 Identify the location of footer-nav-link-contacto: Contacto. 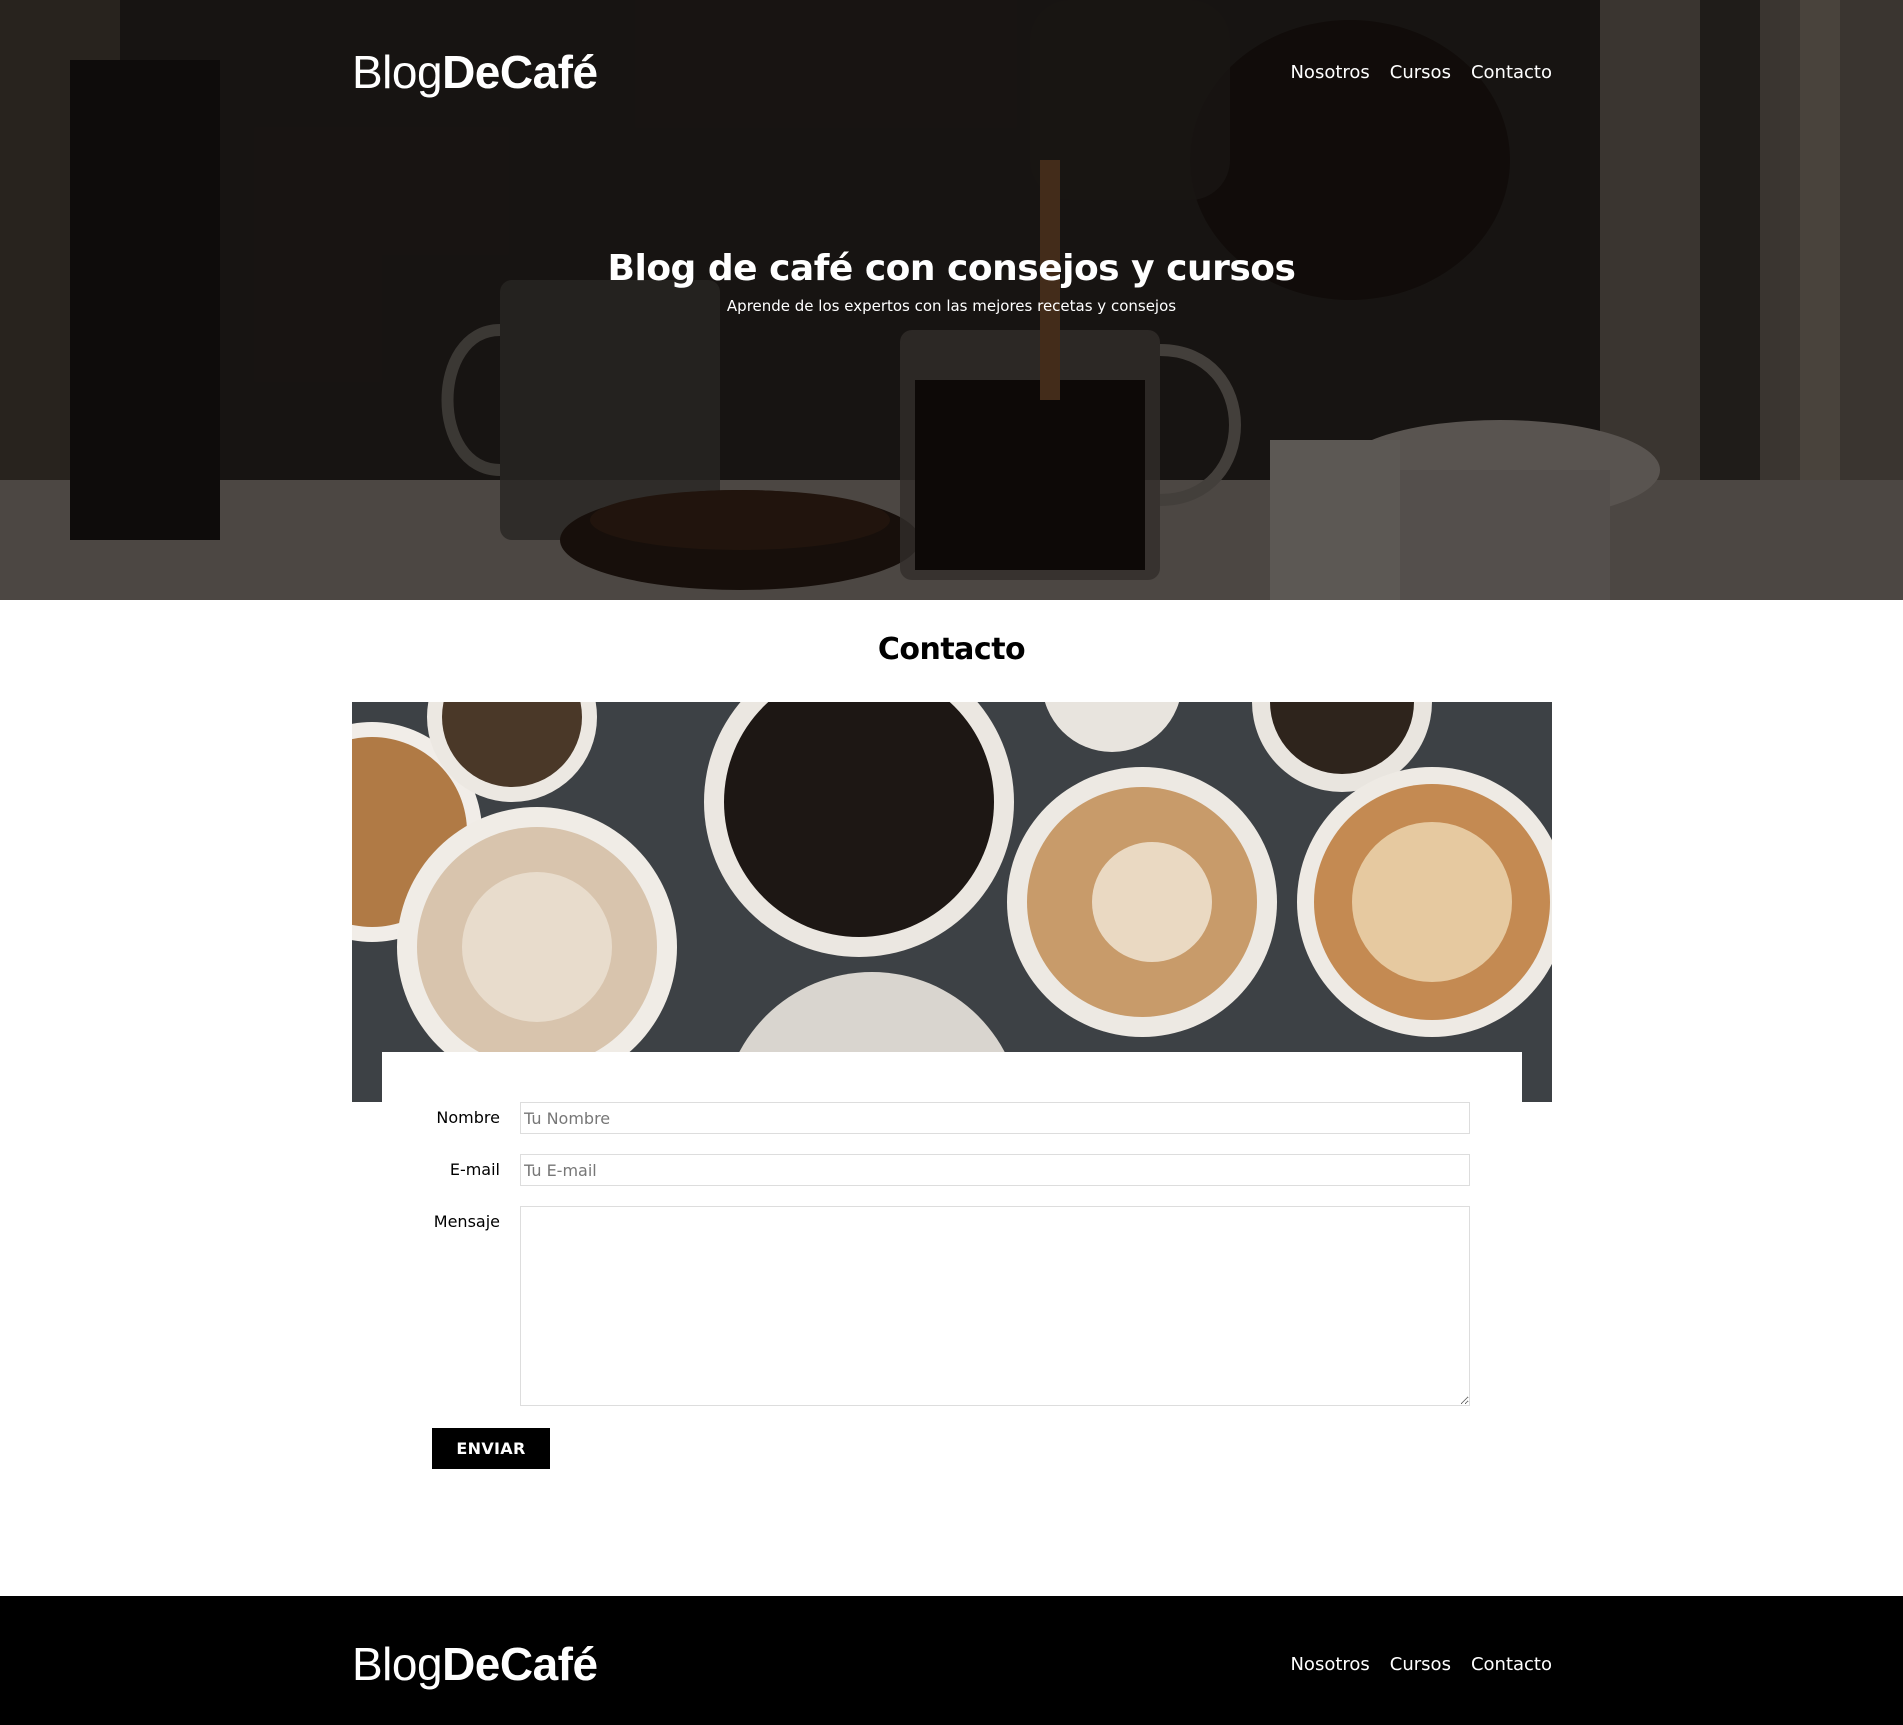
(1511, 1664).